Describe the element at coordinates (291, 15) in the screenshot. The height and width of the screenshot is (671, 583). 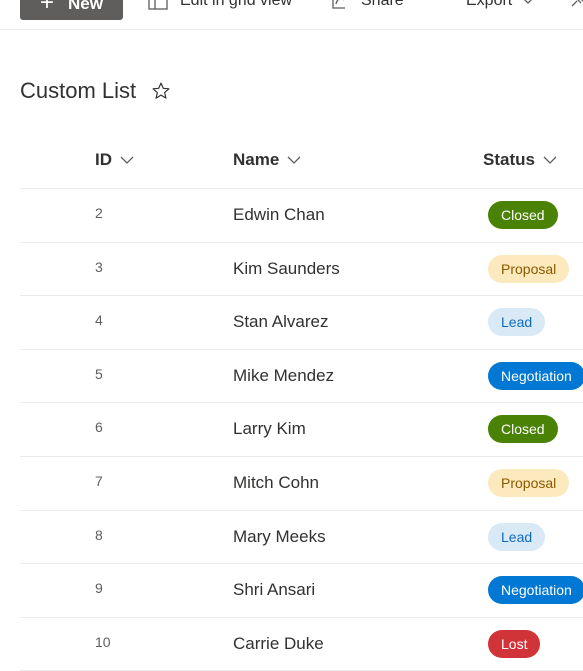
I see `command-bar: + New Edit in grid view Share Export` at that location.